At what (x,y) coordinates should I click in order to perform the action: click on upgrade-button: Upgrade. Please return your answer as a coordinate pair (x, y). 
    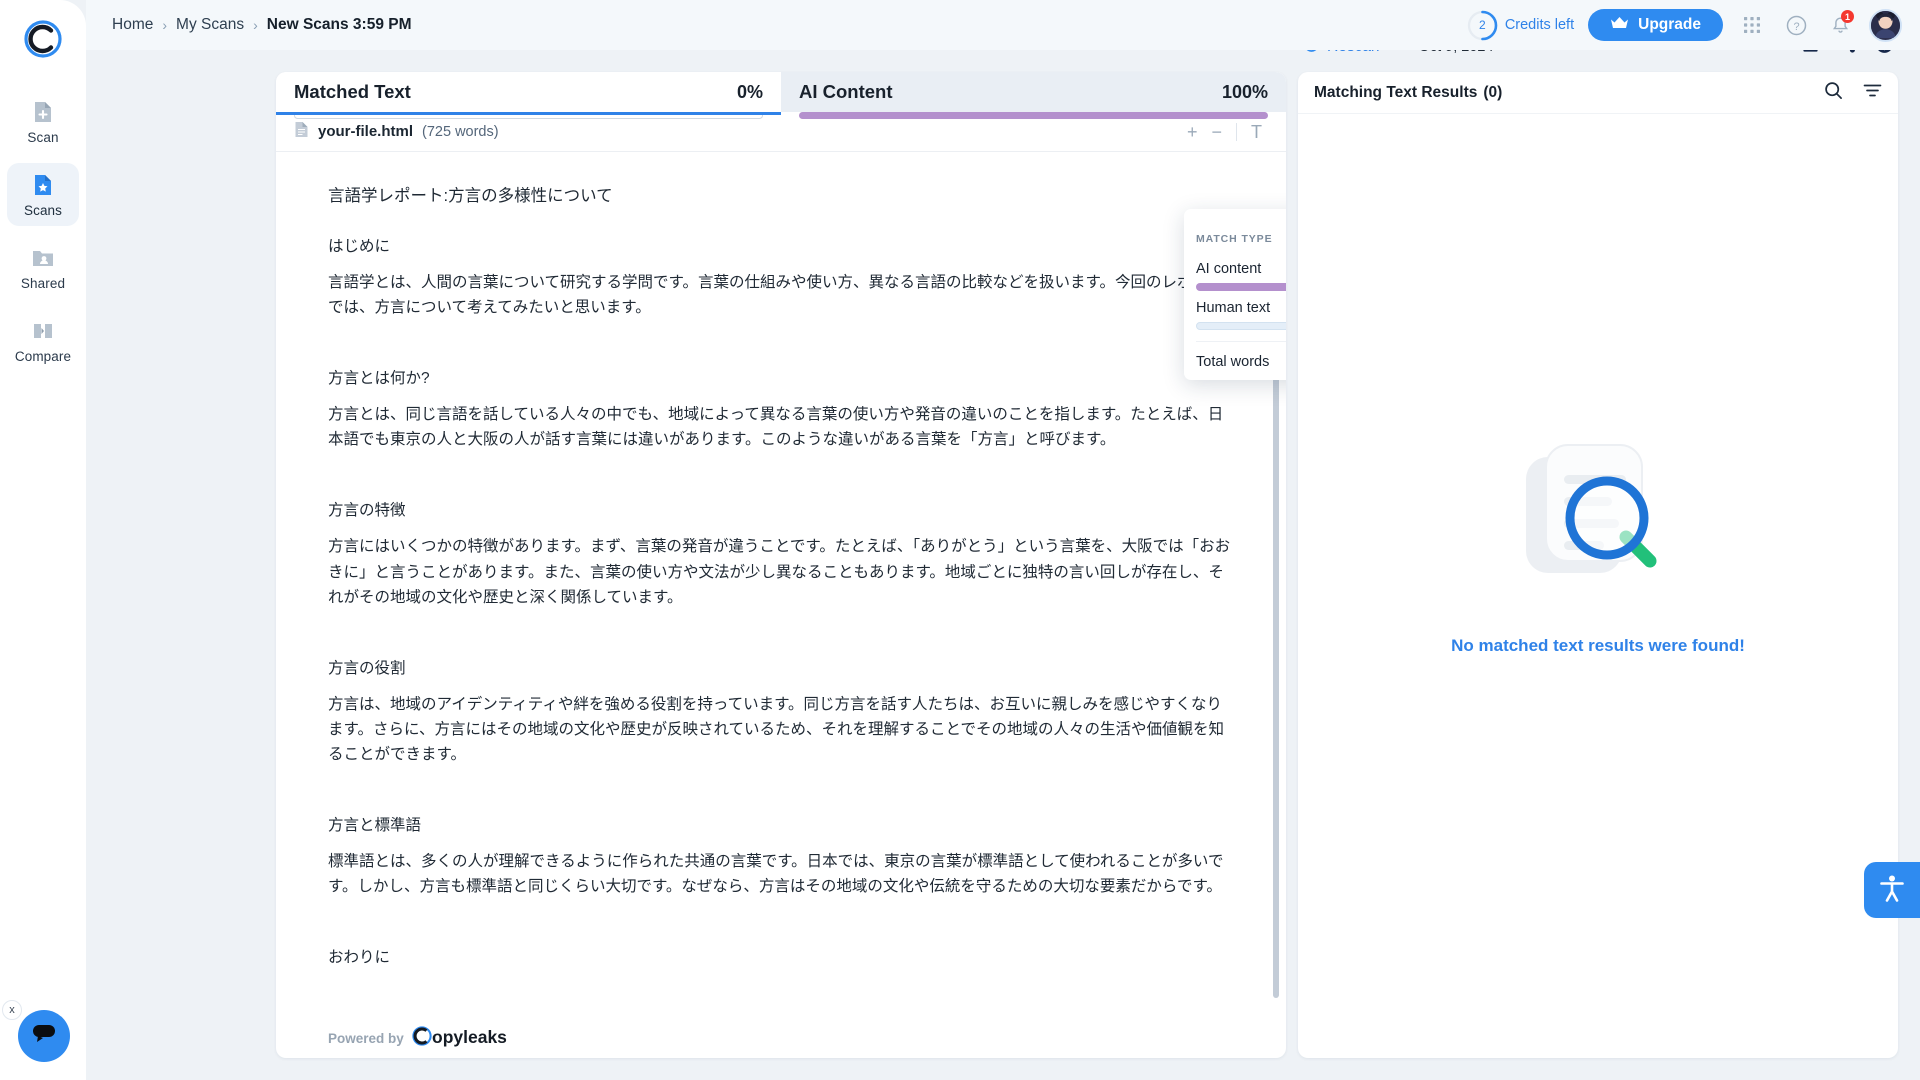
    Looking at the image, I should click on (1655, 25).